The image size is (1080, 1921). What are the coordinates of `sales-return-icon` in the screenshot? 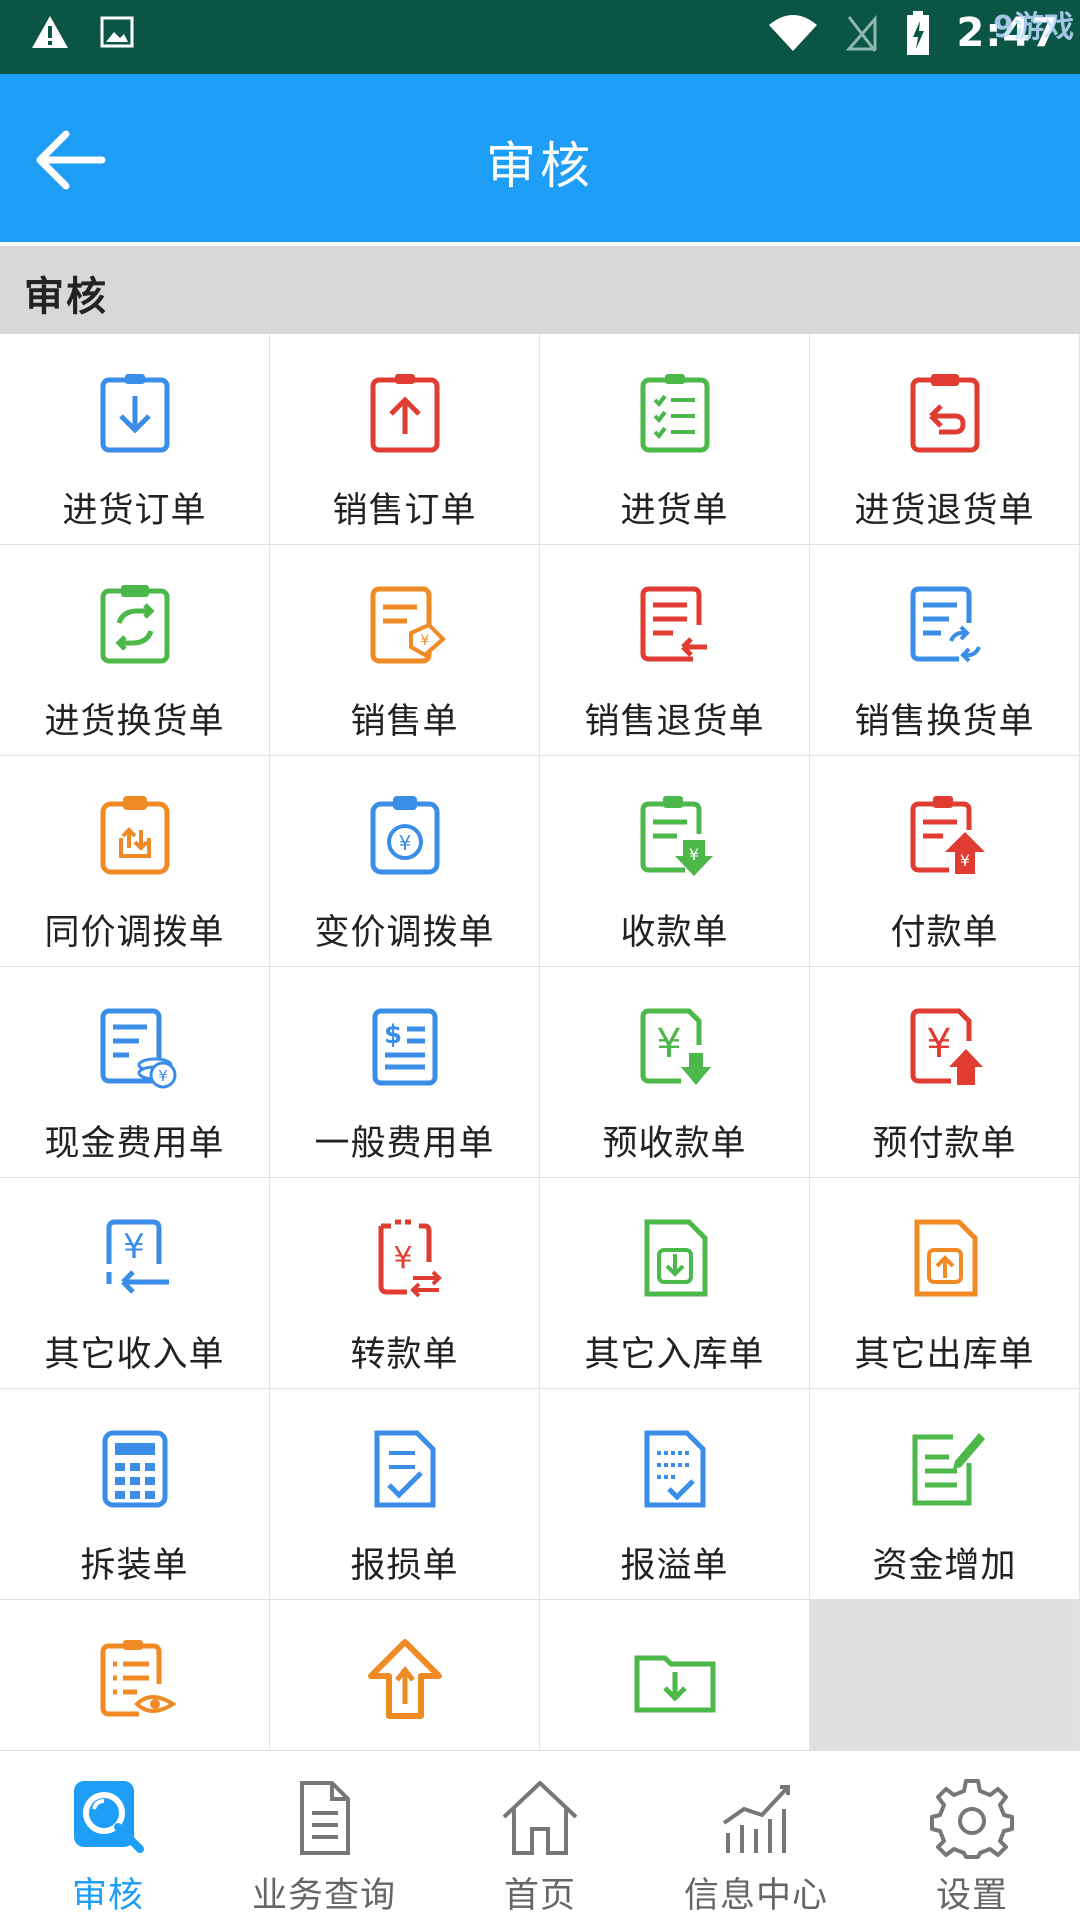 It's located at (673, 624).